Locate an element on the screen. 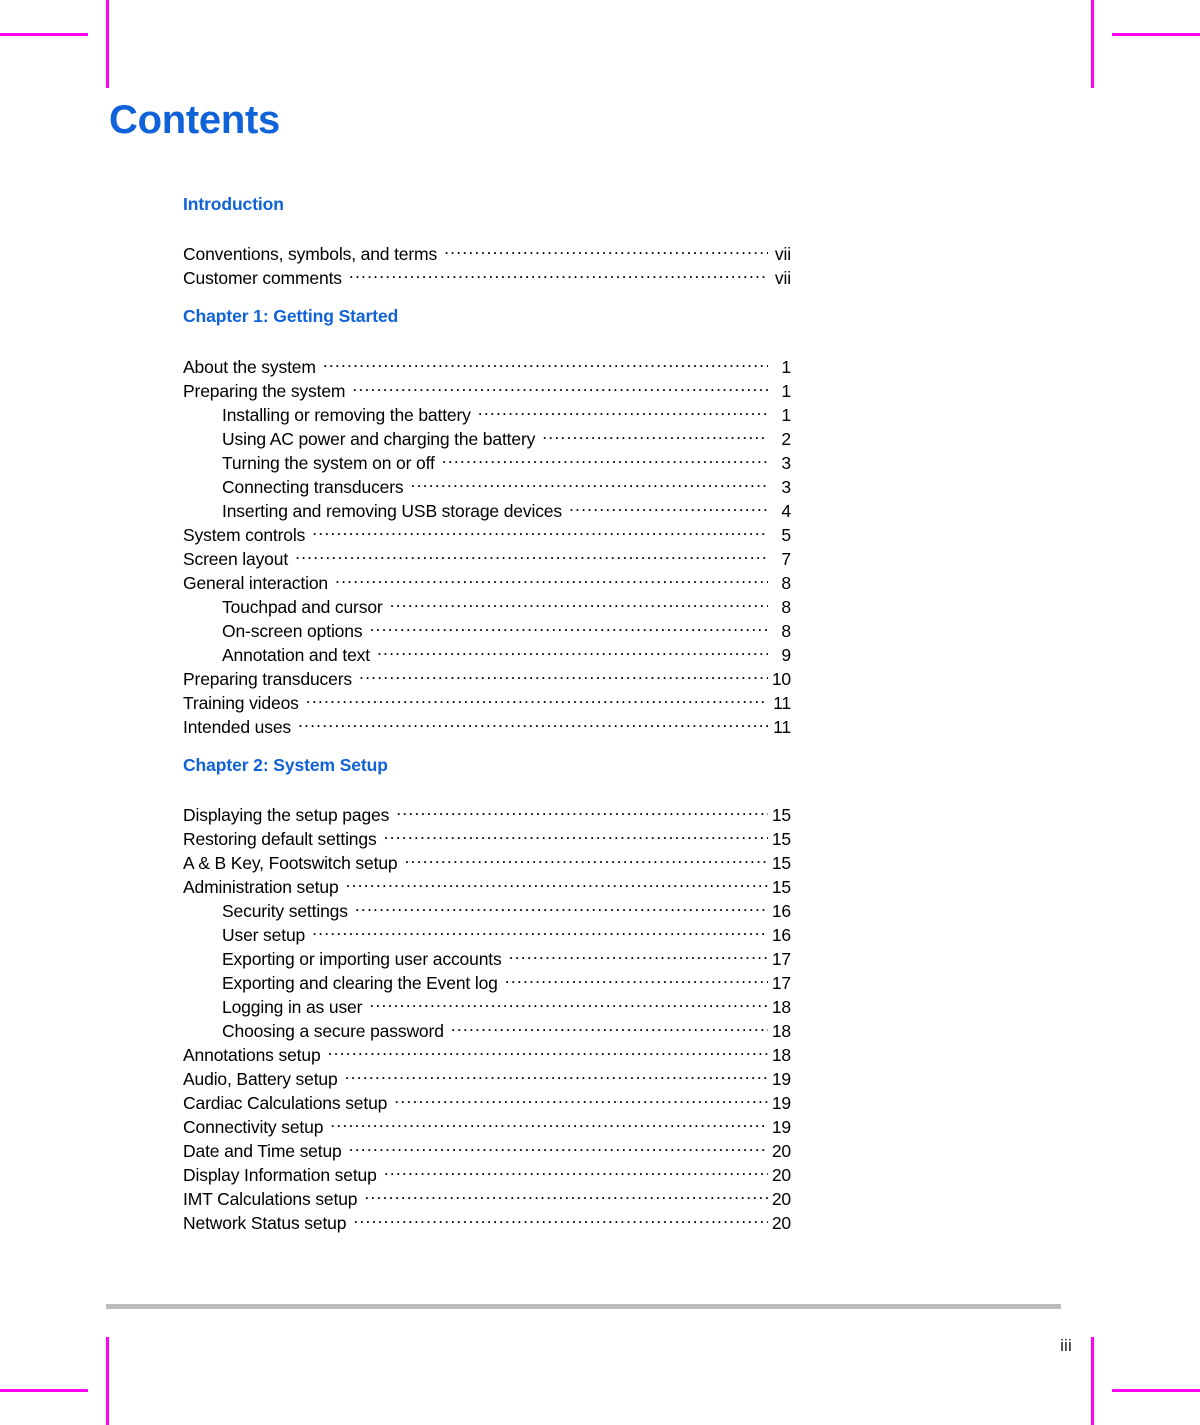  toc-entry-title: Displaying the setup pages is located at coordinates (286, 814).